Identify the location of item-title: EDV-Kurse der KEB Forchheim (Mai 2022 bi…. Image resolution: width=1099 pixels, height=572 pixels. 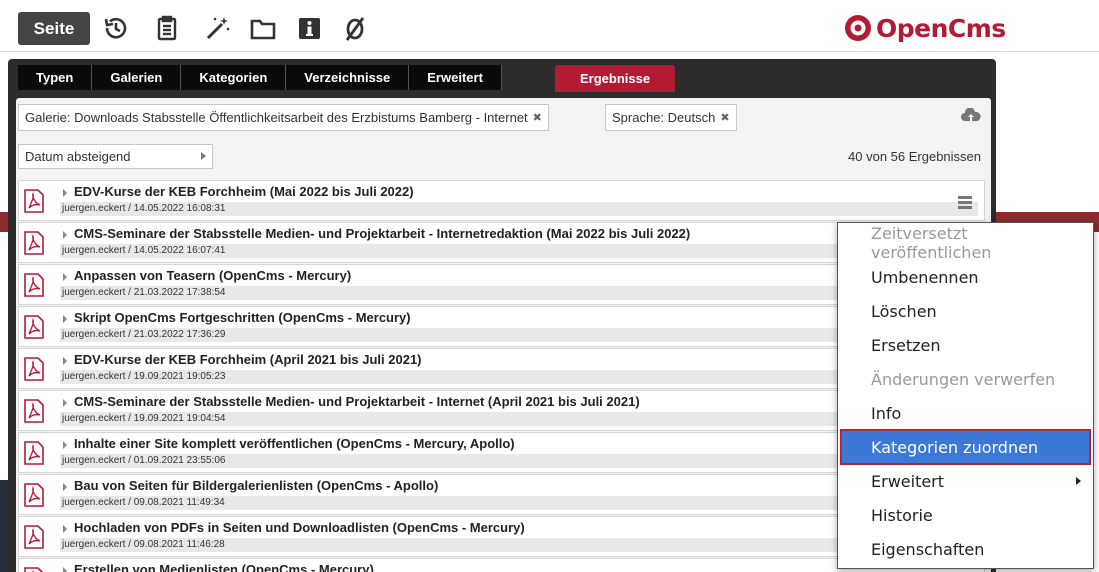
(244, 191).